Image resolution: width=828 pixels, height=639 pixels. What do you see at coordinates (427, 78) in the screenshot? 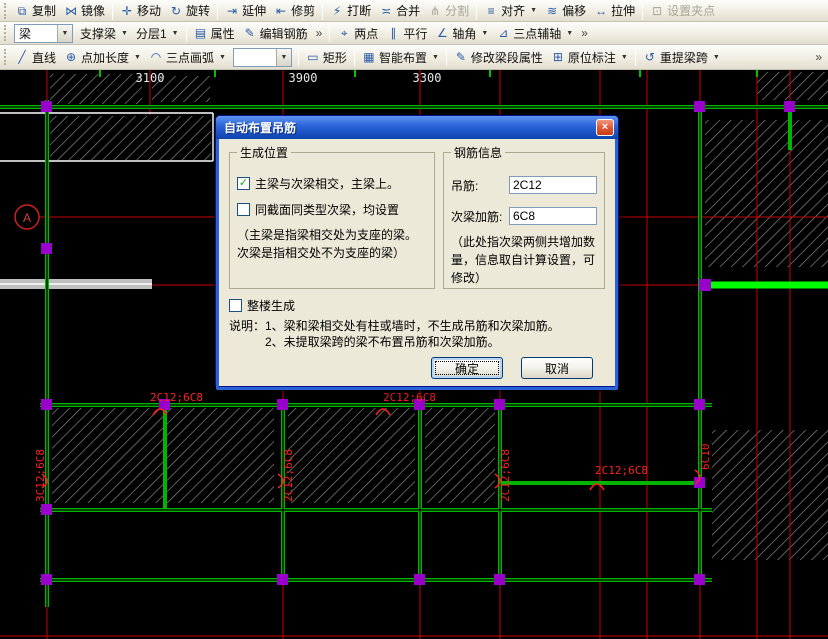
I see `dimension-label: 3300` at bounding box center [427, 78].